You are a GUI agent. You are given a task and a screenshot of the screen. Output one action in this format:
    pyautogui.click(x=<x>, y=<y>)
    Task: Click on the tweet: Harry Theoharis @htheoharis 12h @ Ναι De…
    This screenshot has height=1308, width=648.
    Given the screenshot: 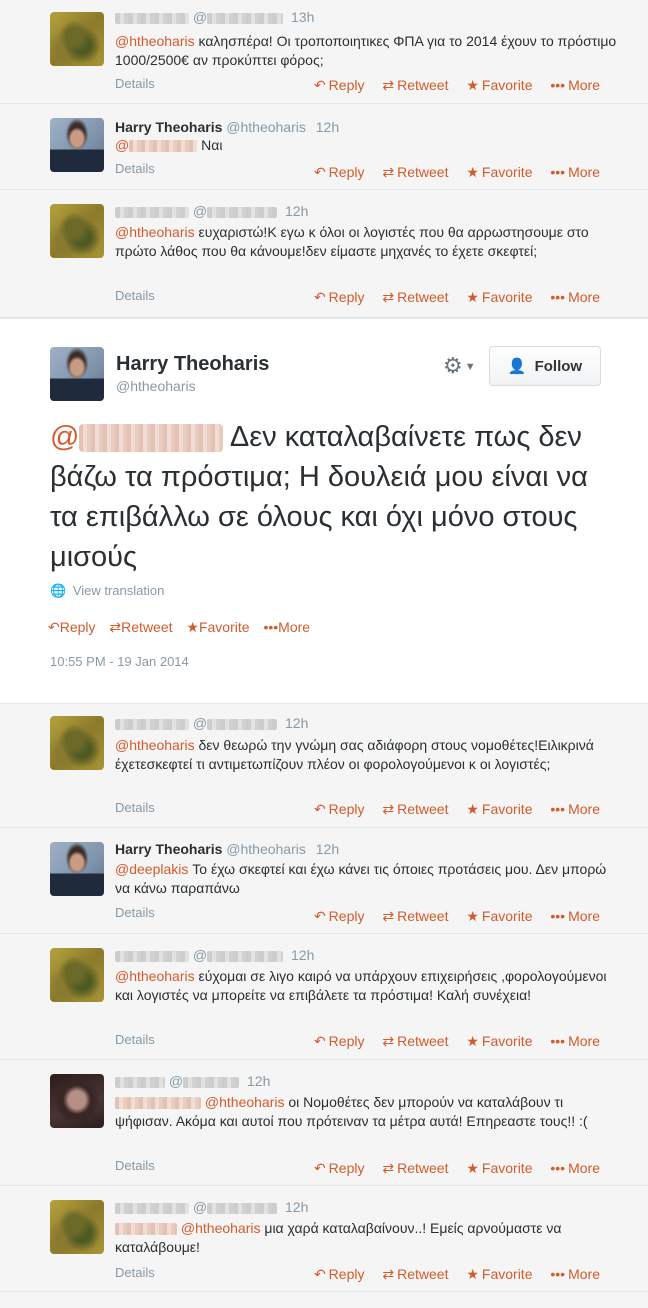 What is the action you would take?
    pyautogui.click(x=324, y=147)
    